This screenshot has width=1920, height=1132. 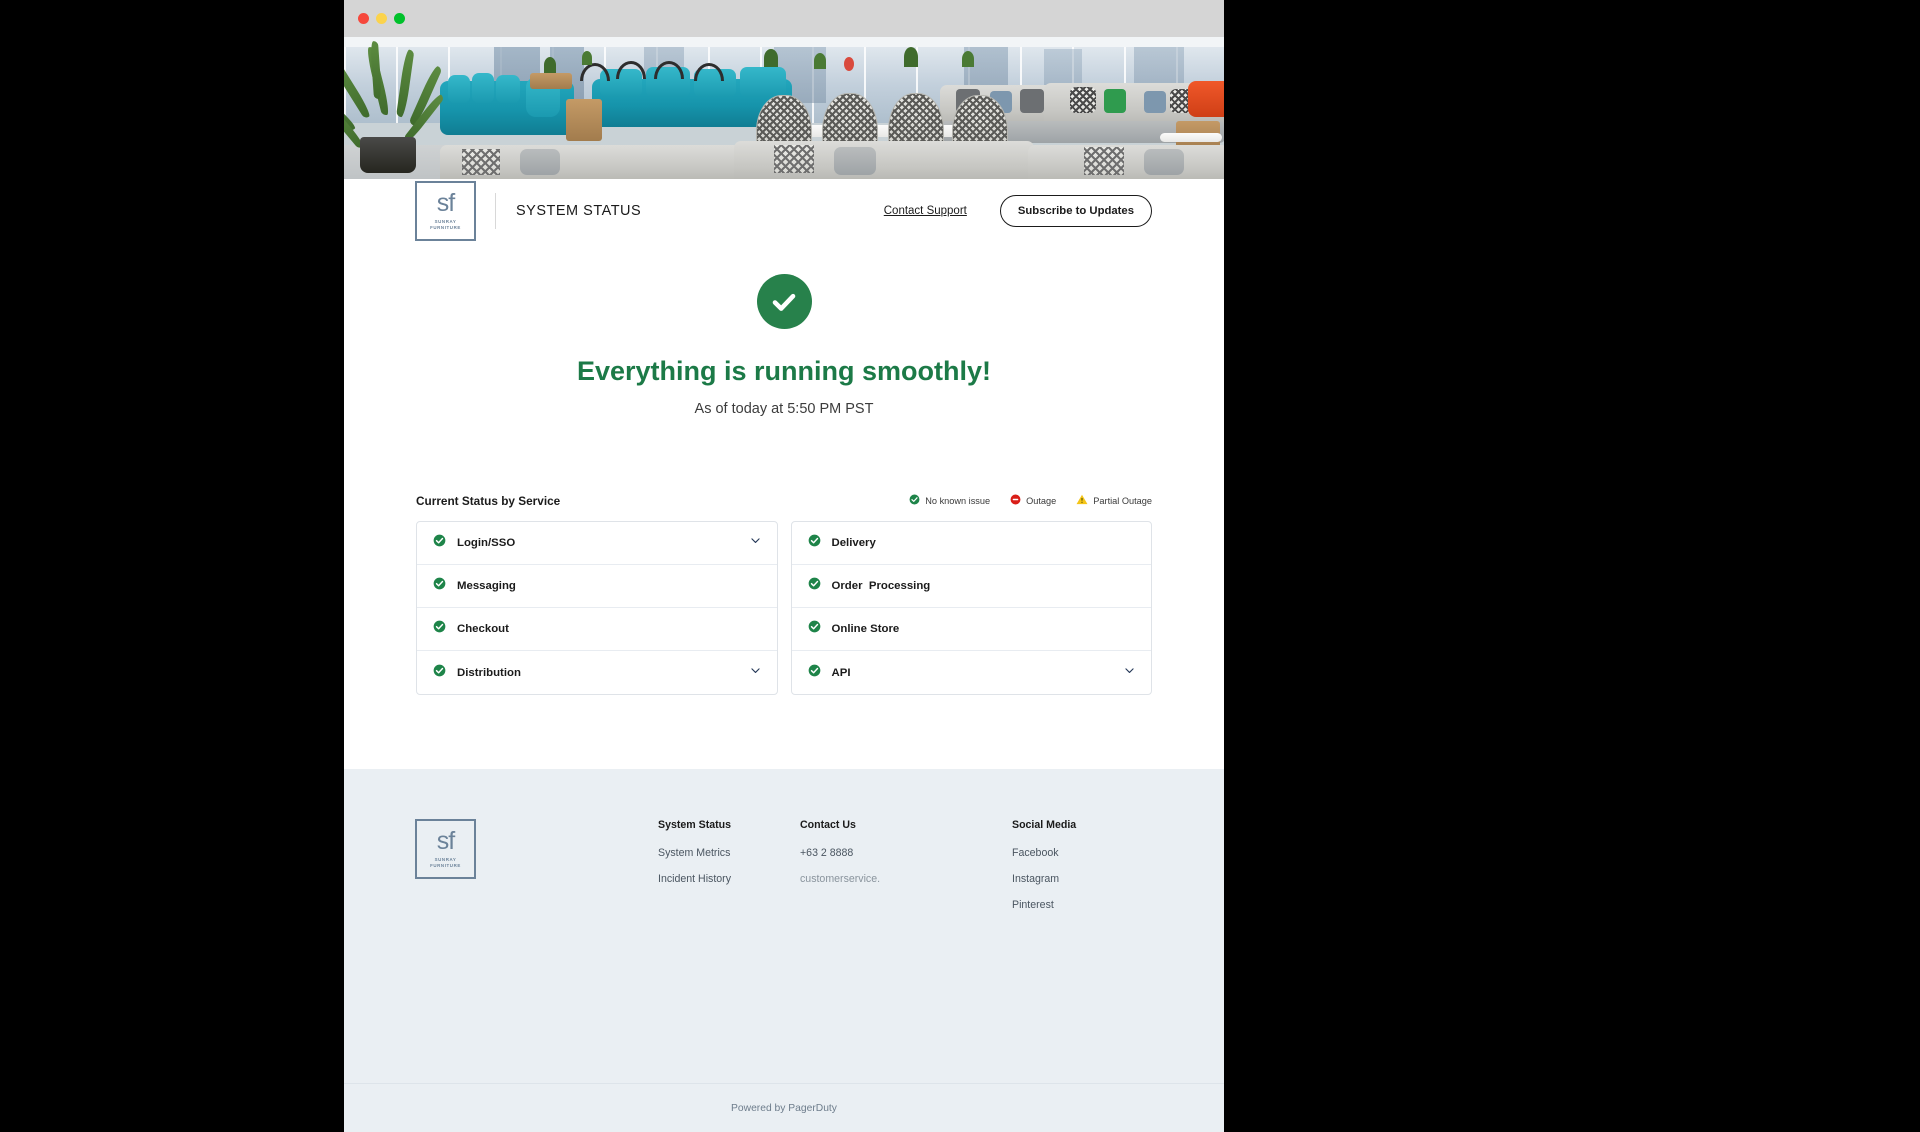 What do you see at coordinates (1075, 211) in the screenshot?
I see `subscribe-to-updates-button: Subscribe to Updates` at bounding box center [1075, 211].